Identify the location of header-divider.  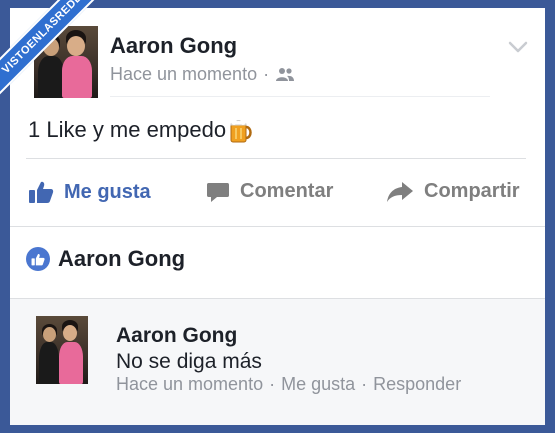
(300, 96).